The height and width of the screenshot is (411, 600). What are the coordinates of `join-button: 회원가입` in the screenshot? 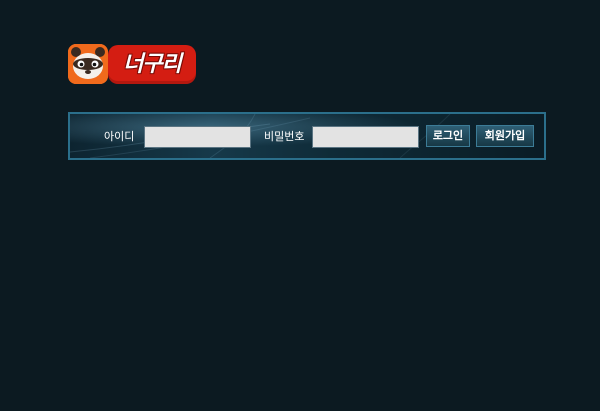 It's located at (505, 136).